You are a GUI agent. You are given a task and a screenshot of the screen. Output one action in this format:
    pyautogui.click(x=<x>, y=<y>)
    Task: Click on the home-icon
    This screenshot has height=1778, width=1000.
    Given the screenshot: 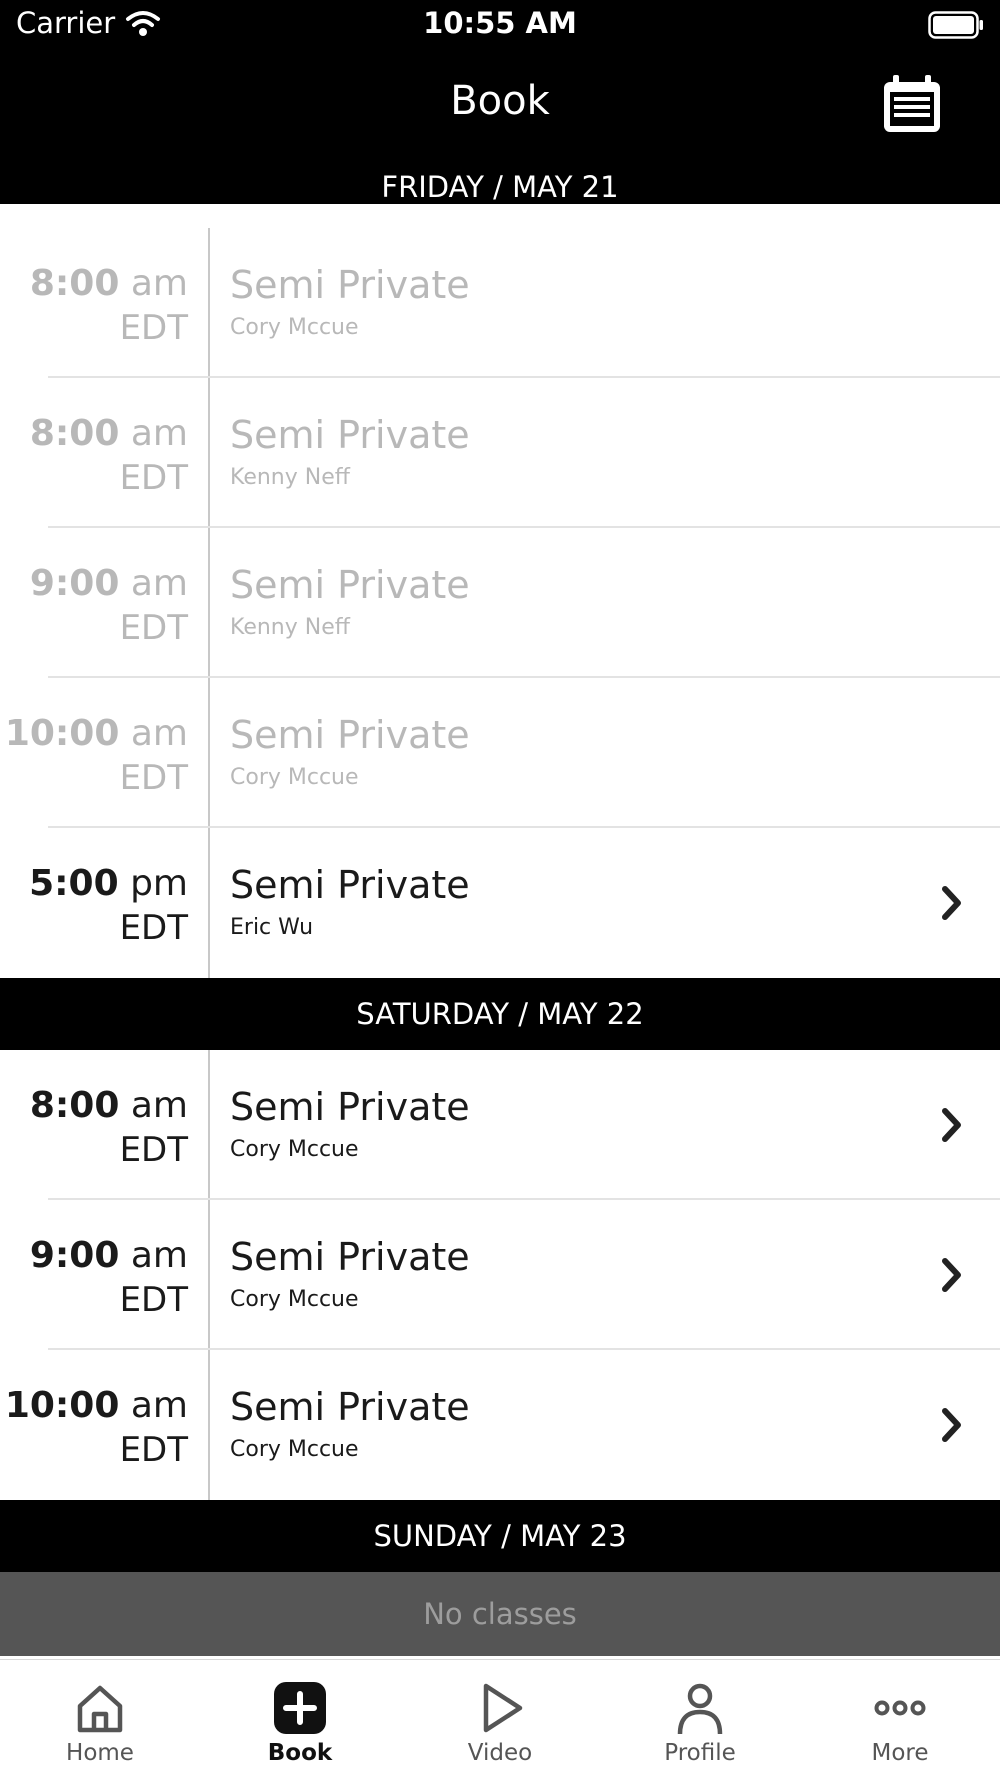 What is the action you would take?
    pyautogui.click(x=100, y=1709)
    